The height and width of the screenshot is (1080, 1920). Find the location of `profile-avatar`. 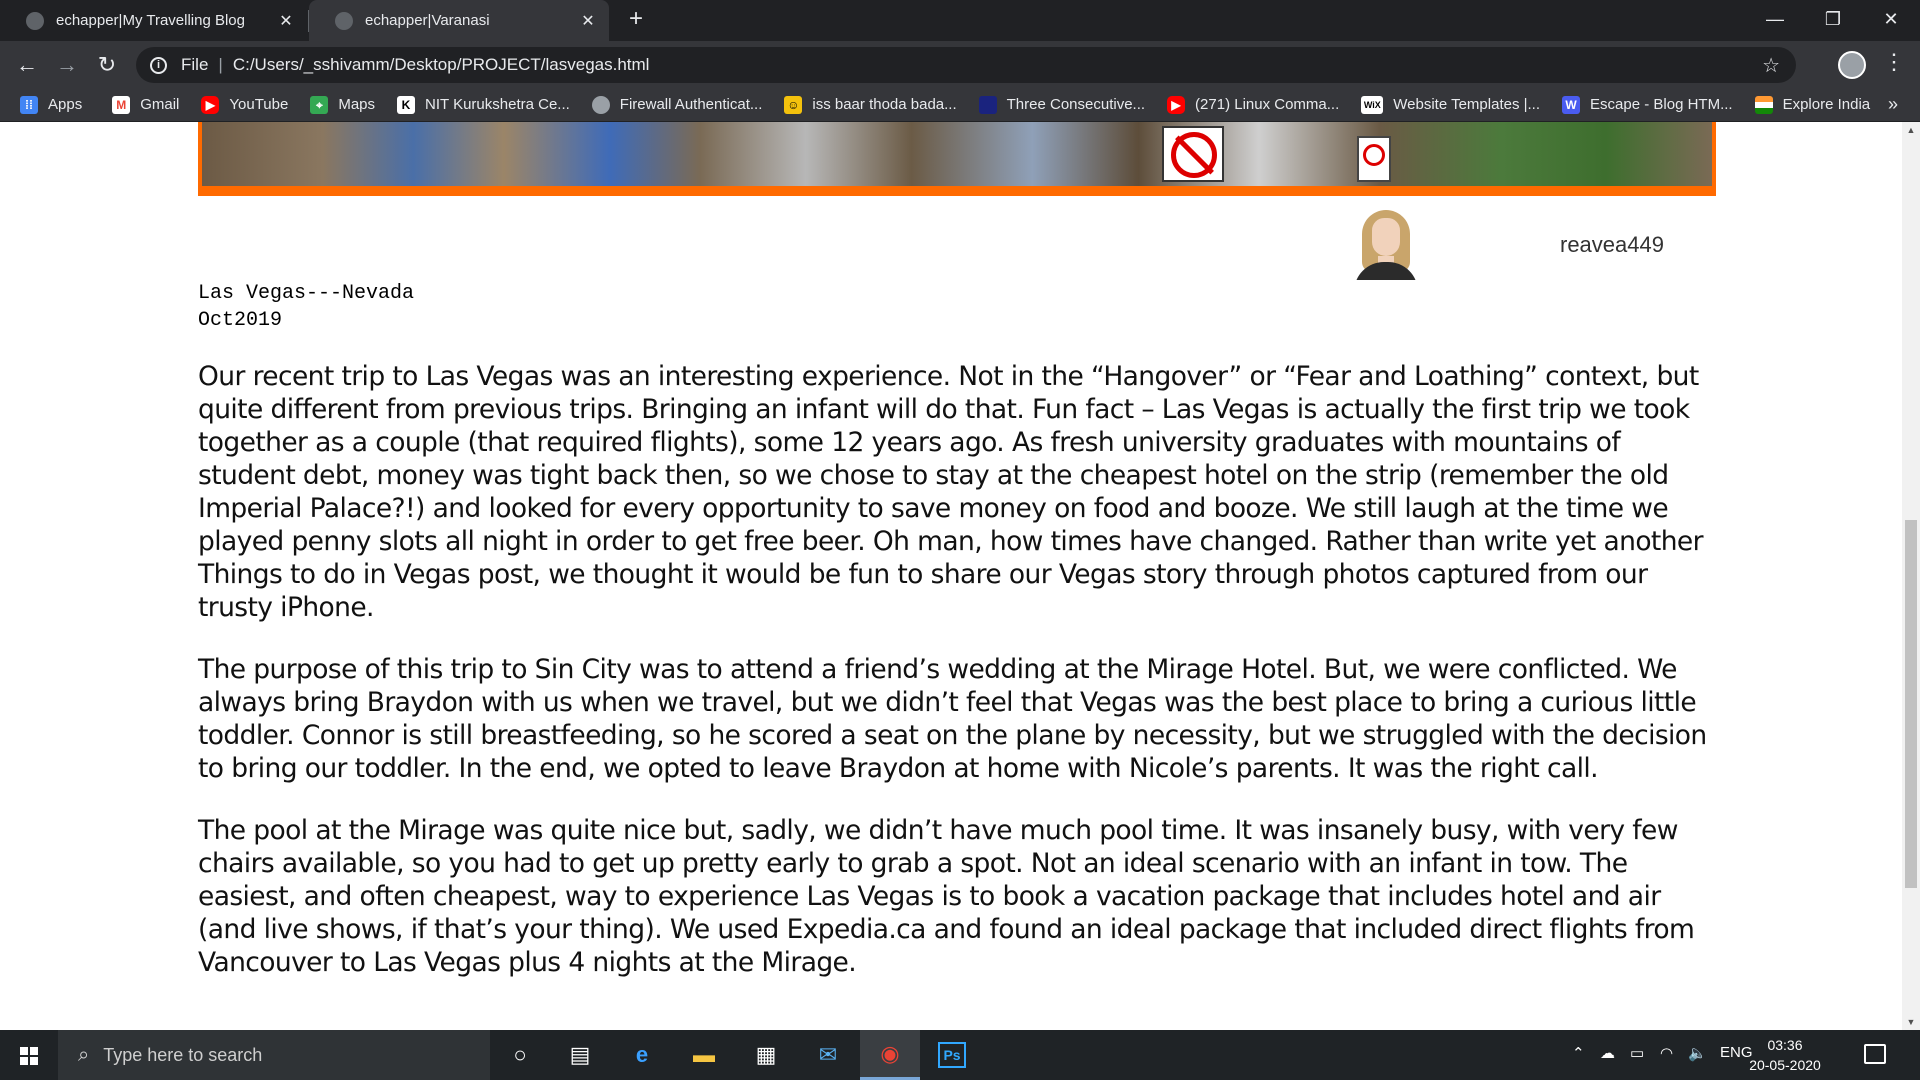

profile-avatar is located at coordinates (1852, 65).